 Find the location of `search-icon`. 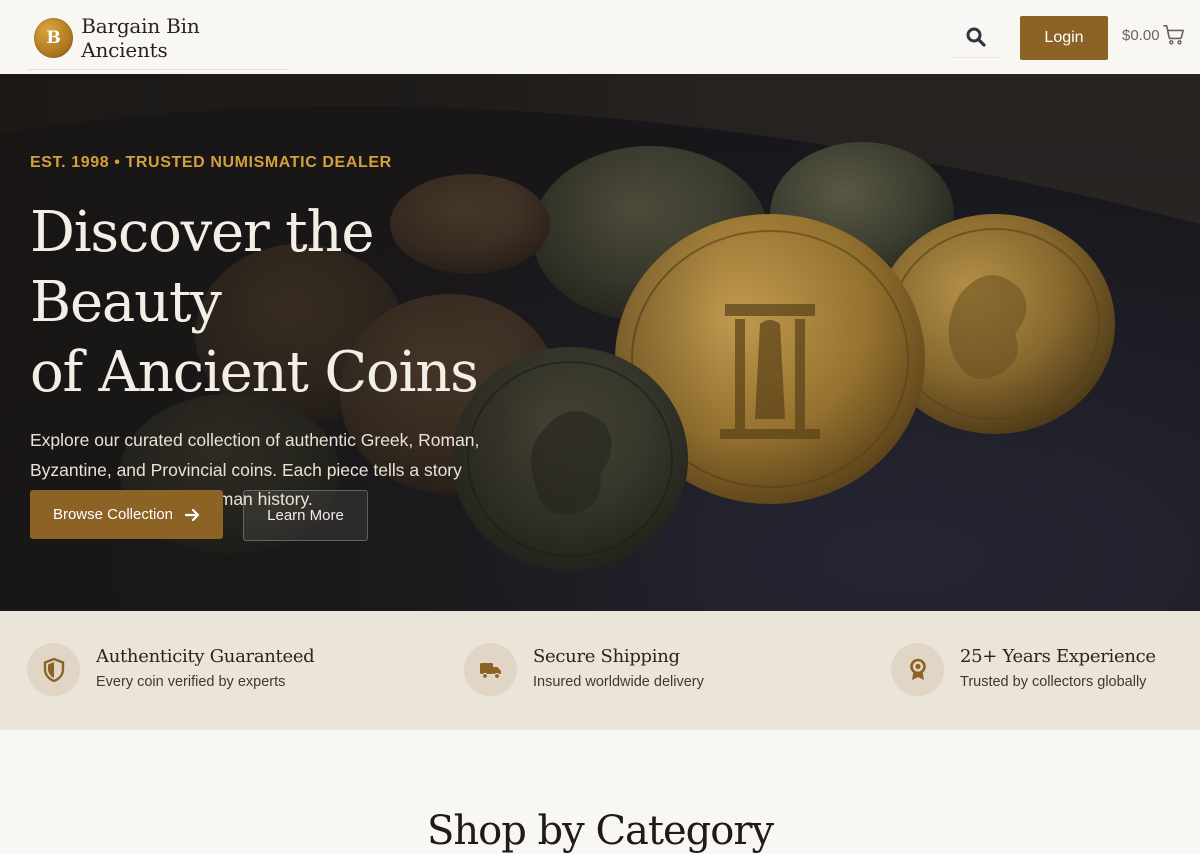

search-icon is located at coordinates (976, 37).